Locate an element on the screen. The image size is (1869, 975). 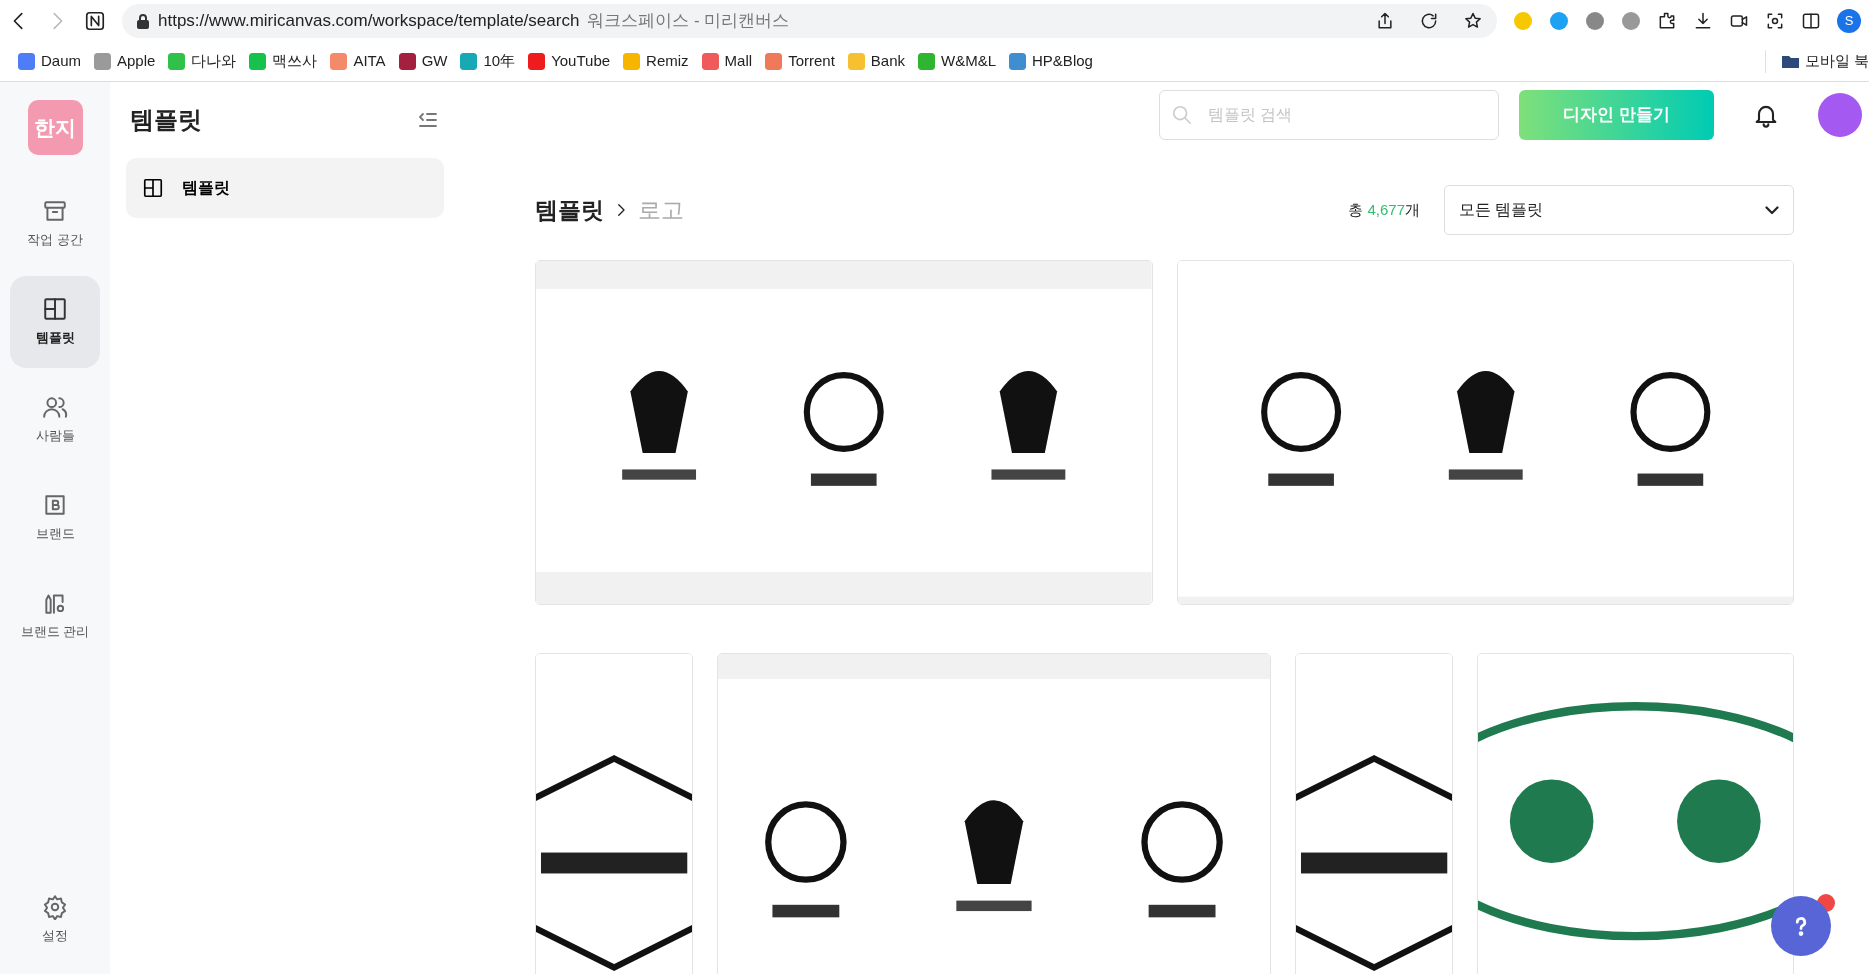
profile-avatar: S is located at coordinates (1849, 21).